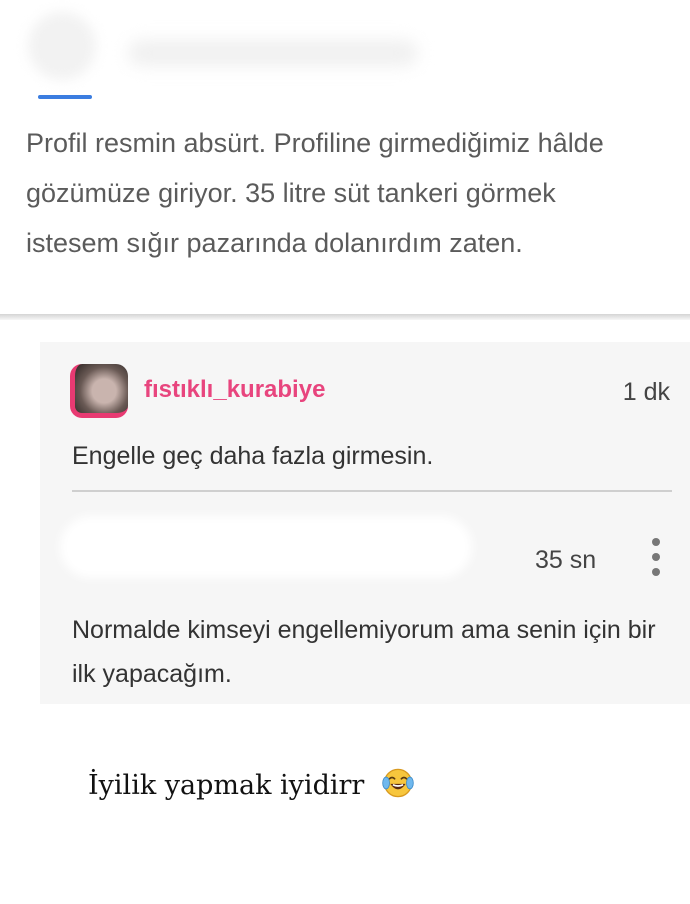  What do you see at coordinates (345, 317) in the screenshot?
I see `section-divider` at bounding box center [345, 317].